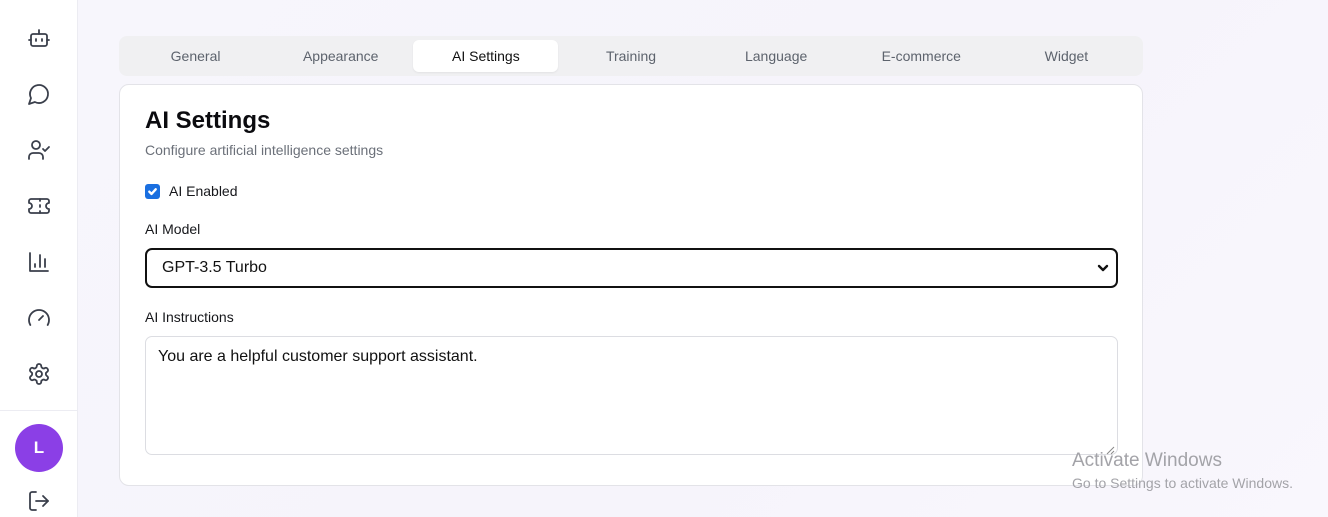  I want to click on tab-general: General, so click(195, 56).